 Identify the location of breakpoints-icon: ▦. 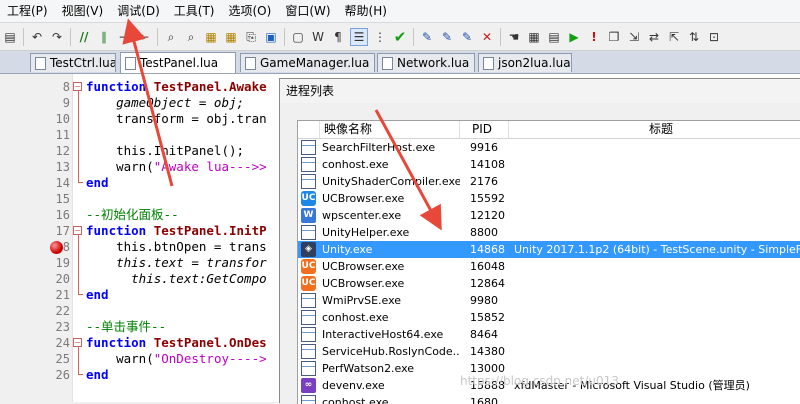
(534, 37).